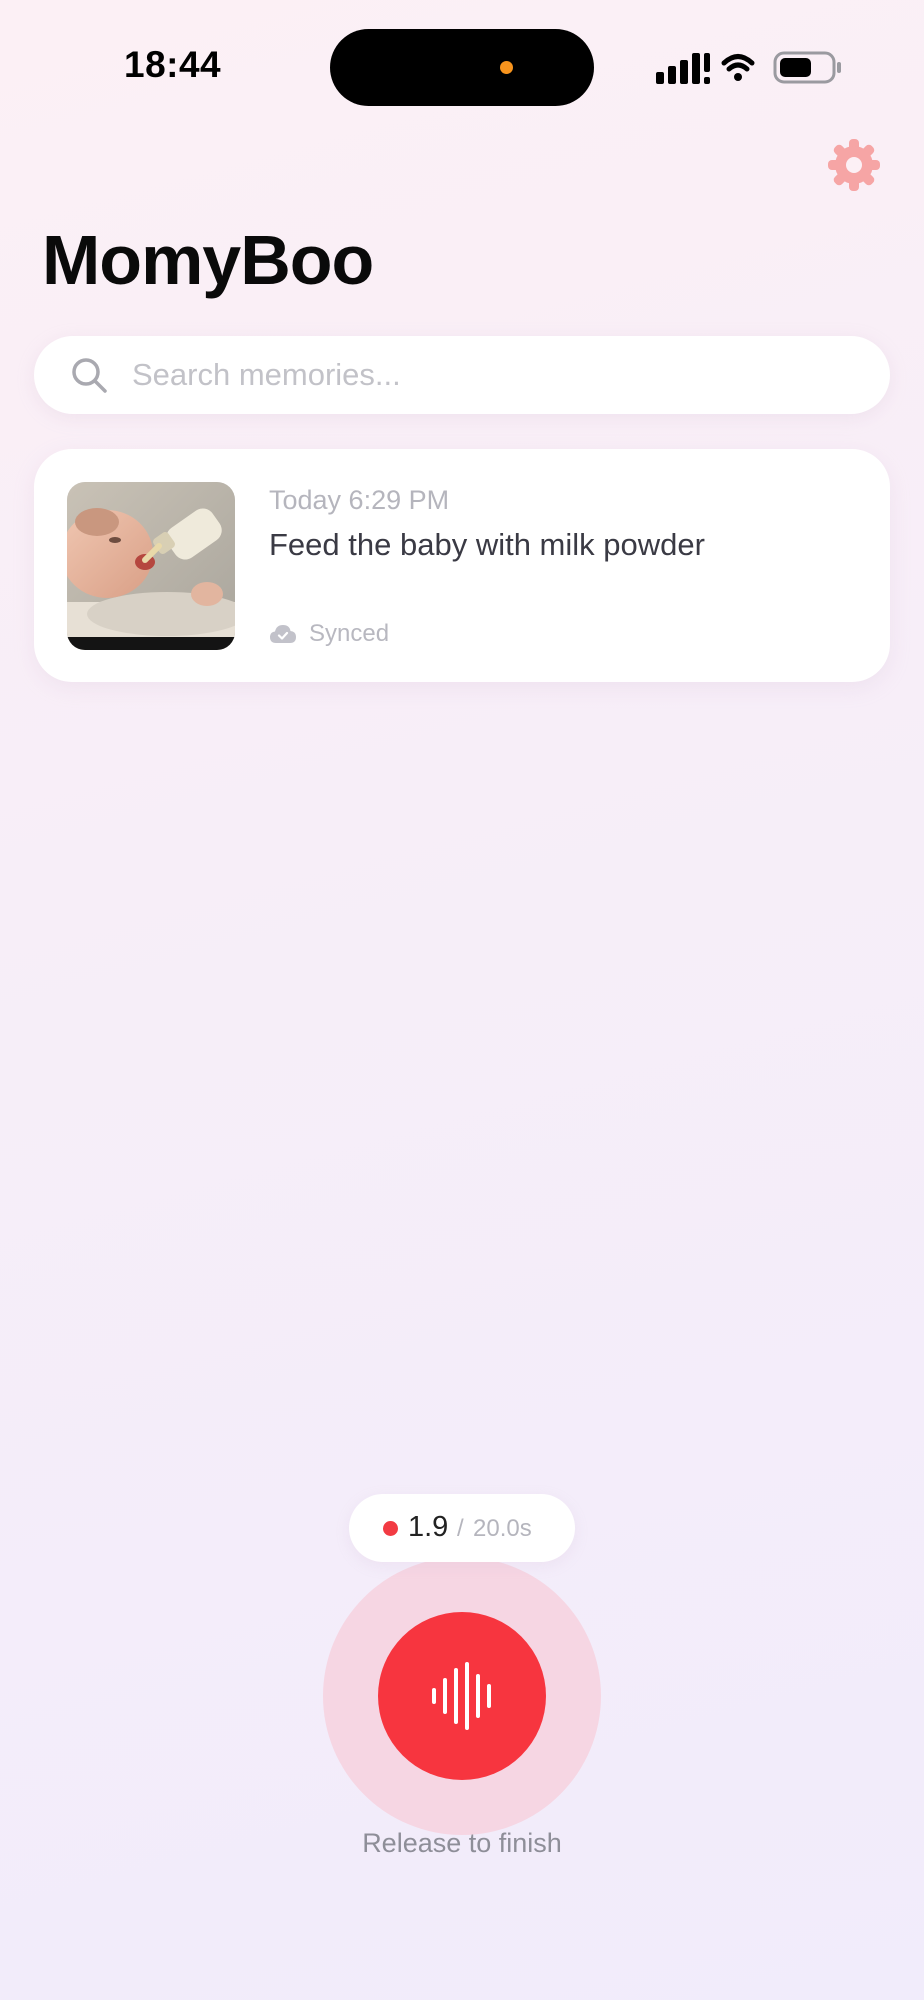 This screenshot has height=2000, width=924. Describe the element at coordinates (208, 260) in the screenshot. I see `page-title: MomyBoo` at that location.